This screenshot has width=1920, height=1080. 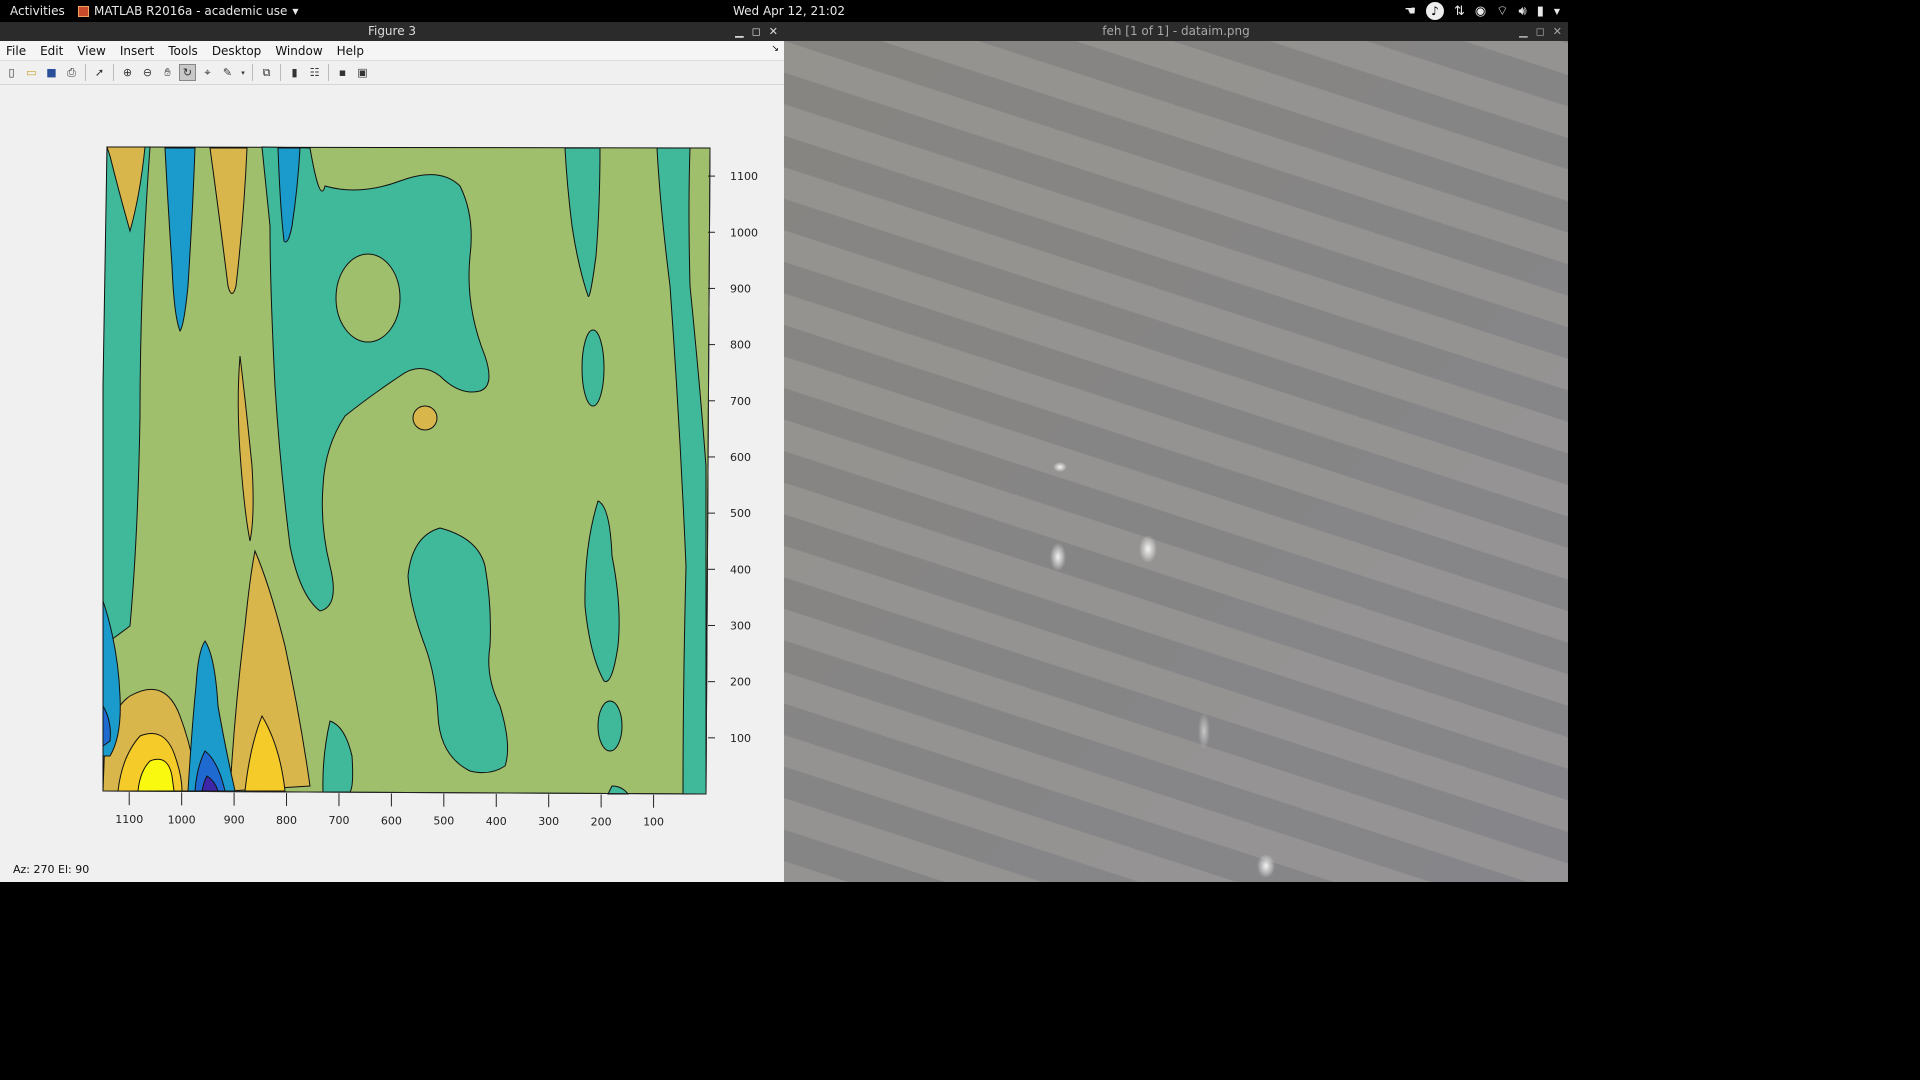 I want to click on x-tick-label: 400, so click(x=496, y=821).